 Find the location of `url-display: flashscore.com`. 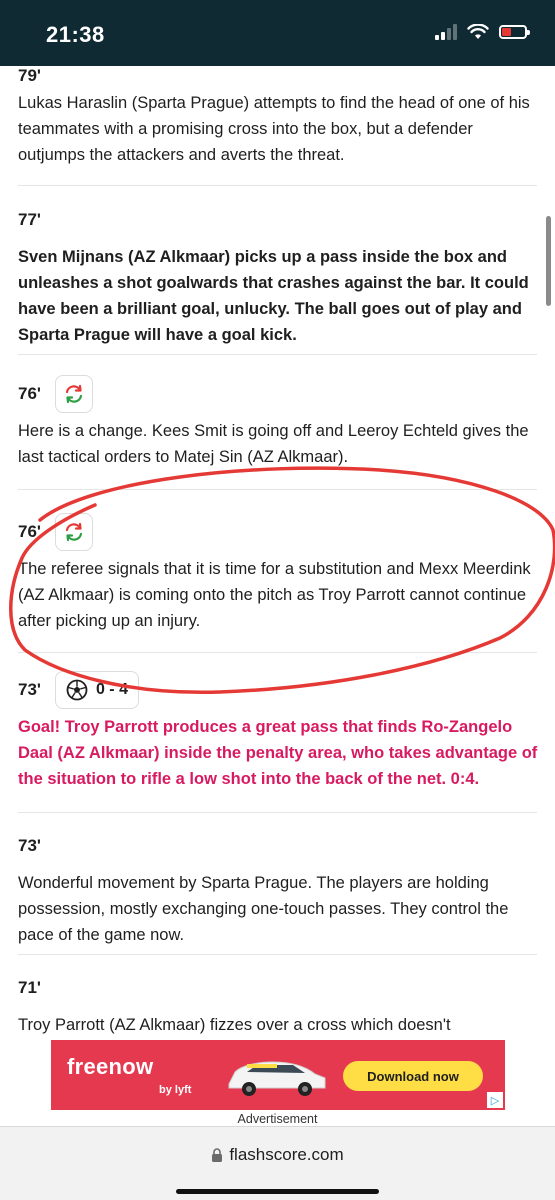

url-display: flashscore.com is located at coordinates (277, 1155).